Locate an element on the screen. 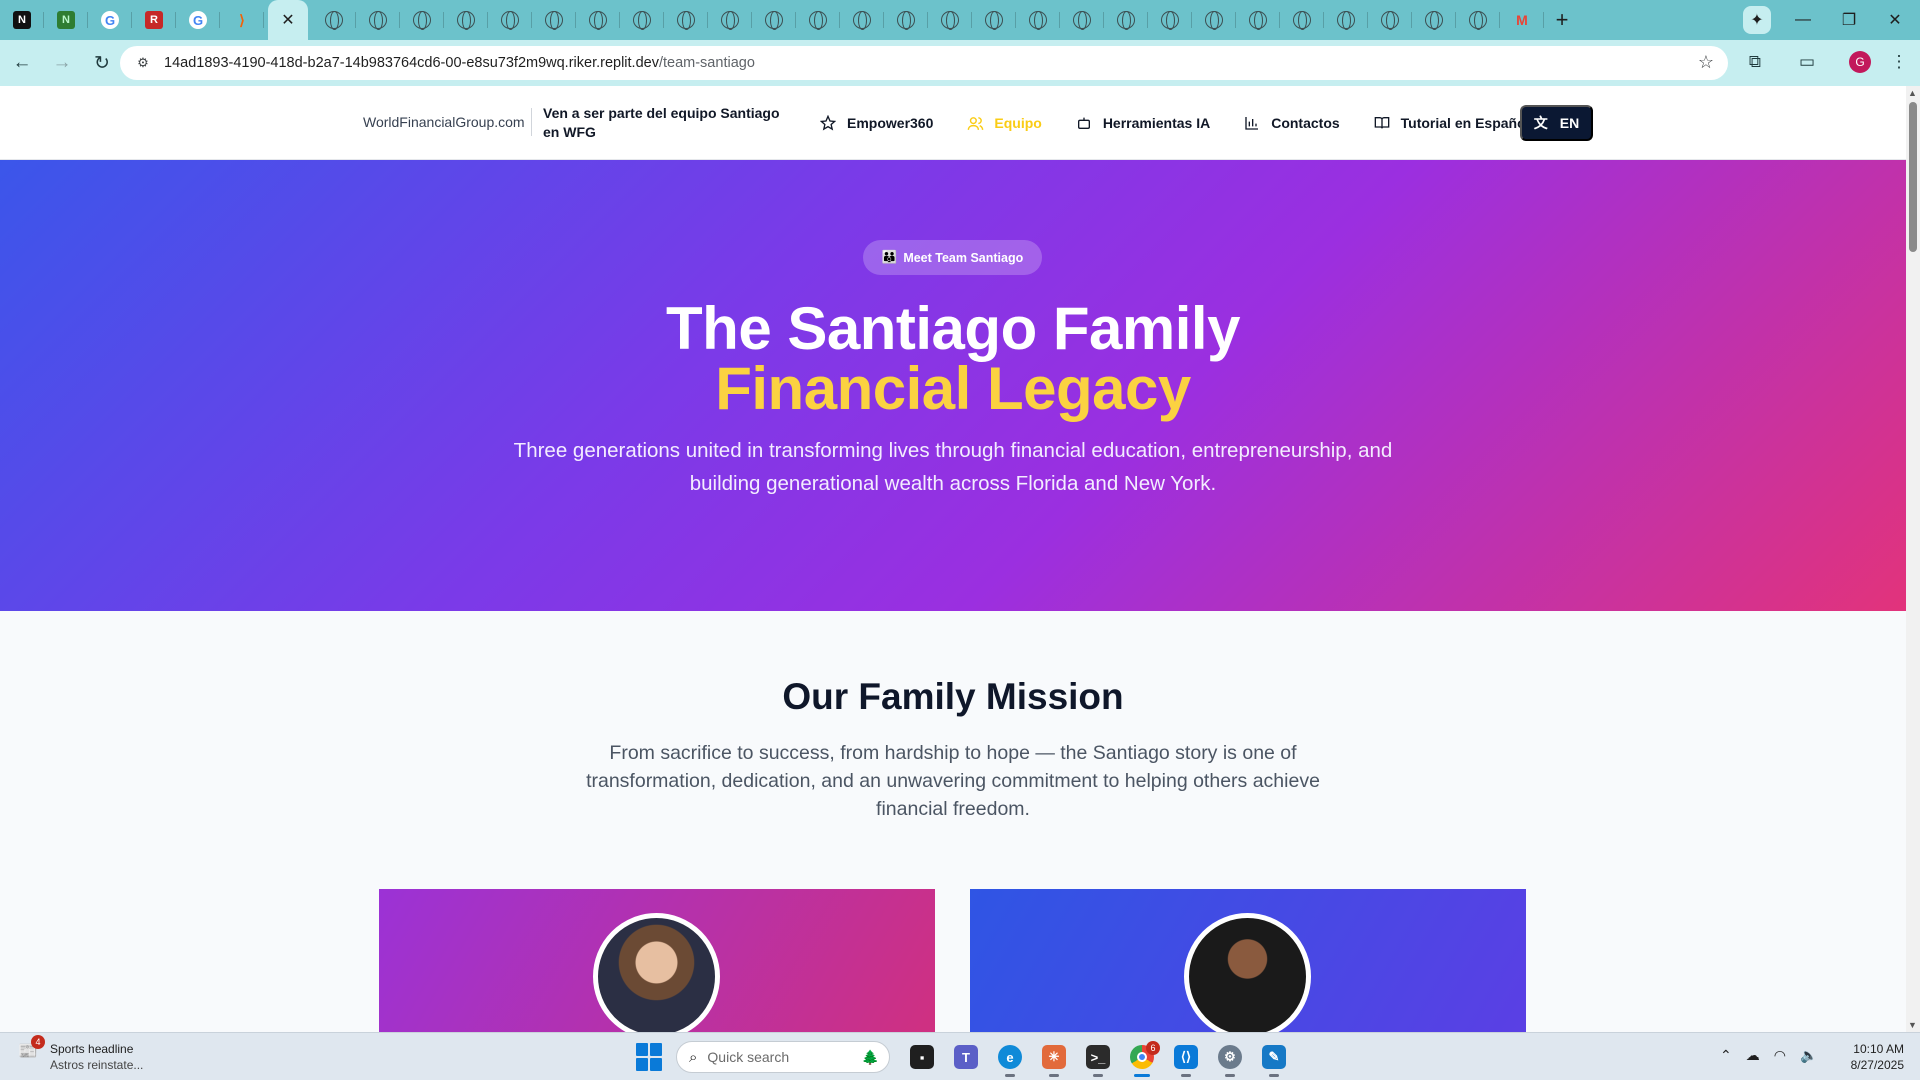 The image size is (1920, 1080). nav-item-herramientas: Herramientas IA is located at coordinates (1142, 123).